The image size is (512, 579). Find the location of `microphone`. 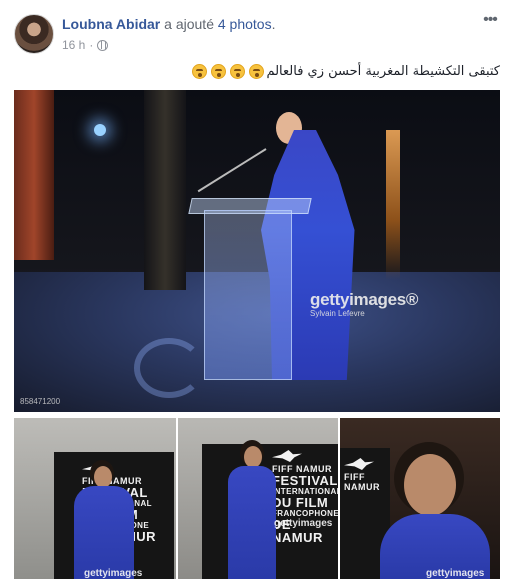

microphone is located at coordinates (232, 170).